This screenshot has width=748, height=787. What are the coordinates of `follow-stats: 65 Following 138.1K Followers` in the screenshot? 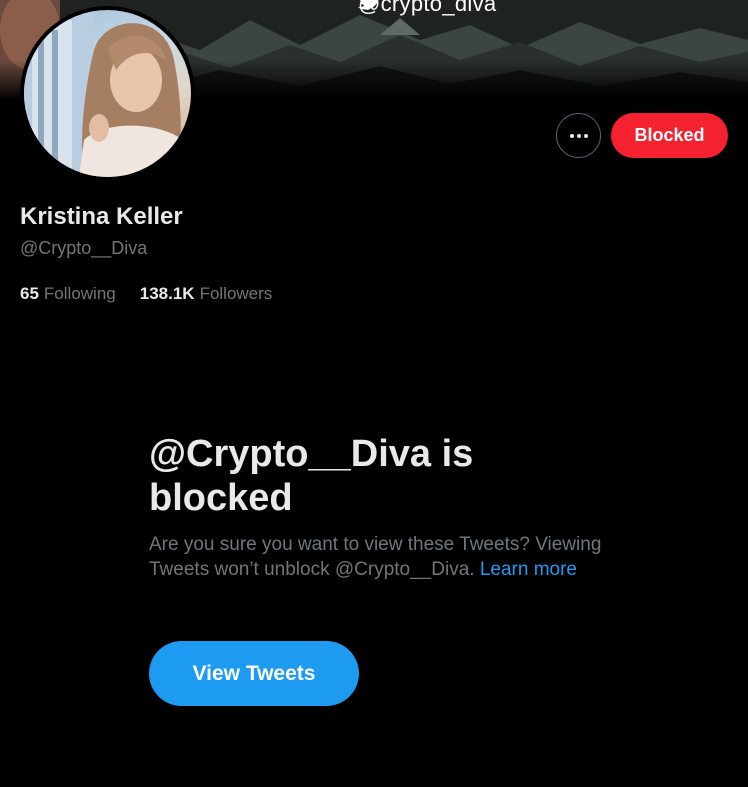 It's located at (146, 294).